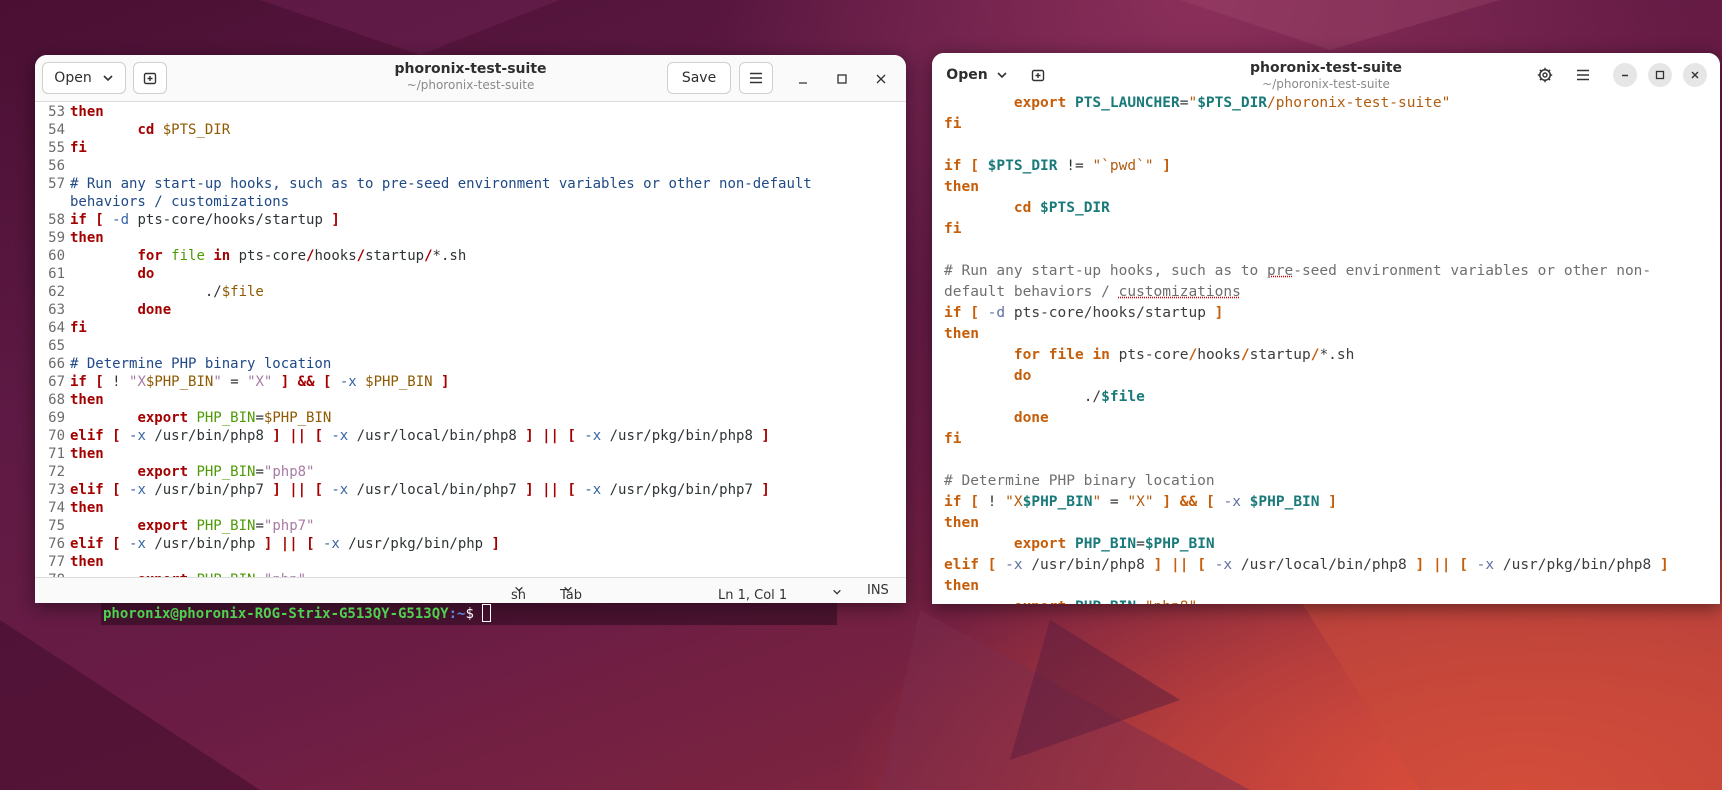 This screenshot has height=790, width=1722. Describe the element at coordinates (470, 400) in the screenshot. I see `code-line: 68 then` at that location.